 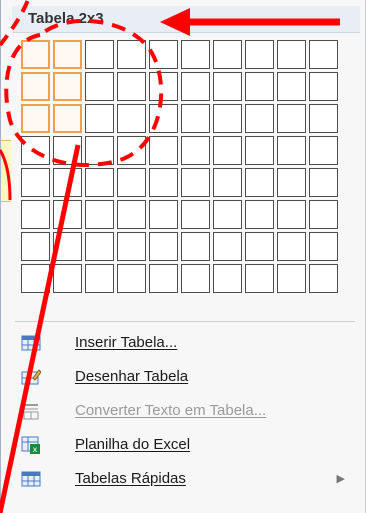 What do you see at coordinates (6, 175) in the screenshot?
I see `left-tick` at bounding box center [6, 175].